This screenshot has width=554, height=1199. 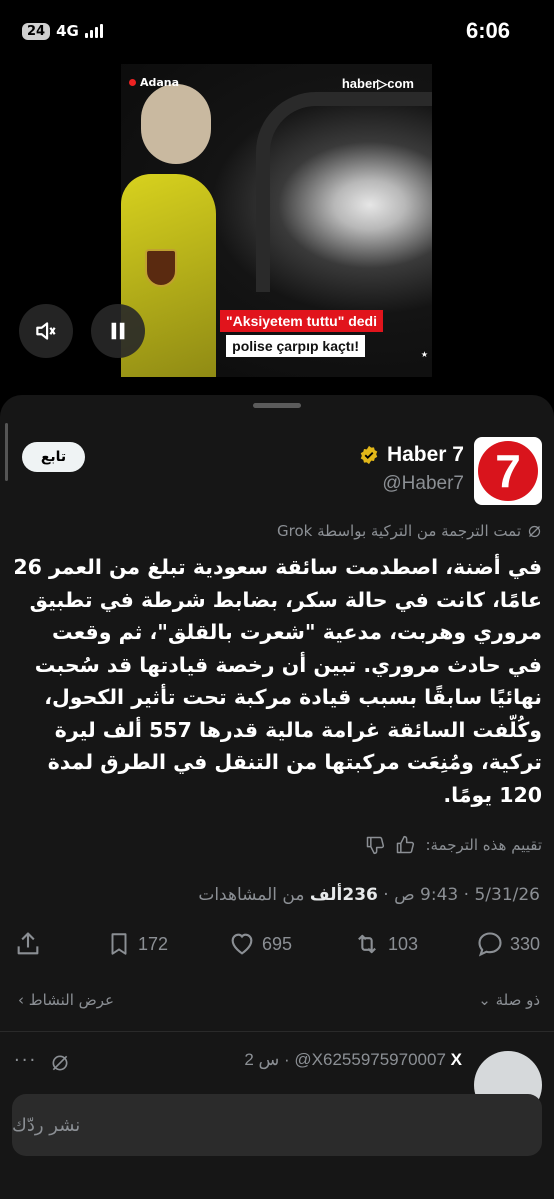 I want to click on author-name-row: Haber 7, so click(x=411, y=455).